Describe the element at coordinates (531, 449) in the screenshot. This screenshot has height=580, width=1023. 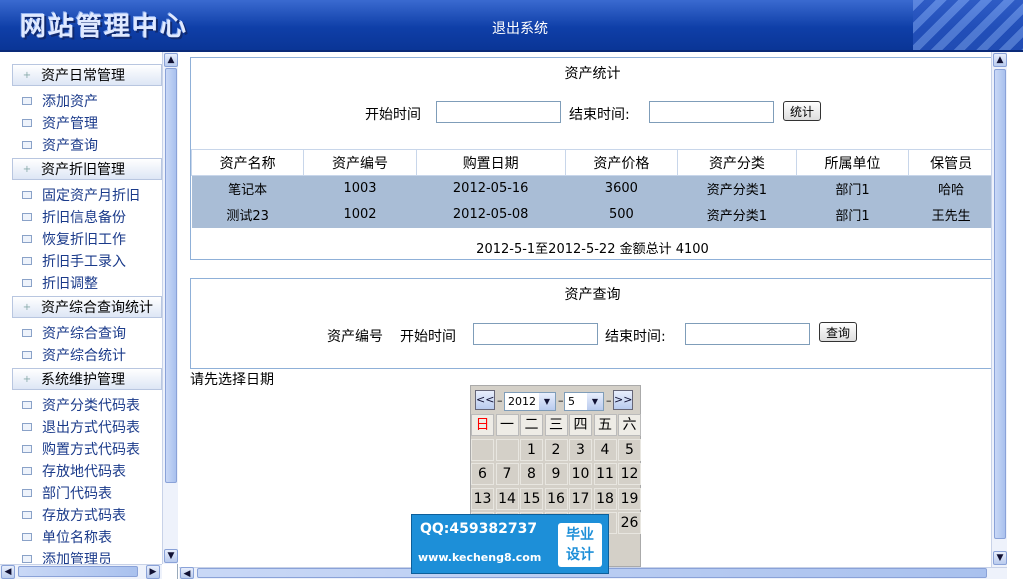
I see `calendar-day: 1` at that location.